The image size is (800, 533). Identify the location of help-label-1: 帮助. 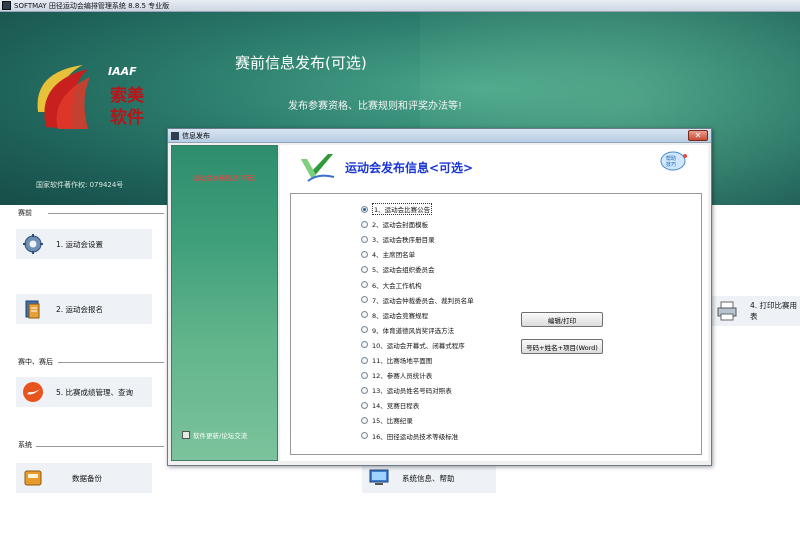
(671, 158).